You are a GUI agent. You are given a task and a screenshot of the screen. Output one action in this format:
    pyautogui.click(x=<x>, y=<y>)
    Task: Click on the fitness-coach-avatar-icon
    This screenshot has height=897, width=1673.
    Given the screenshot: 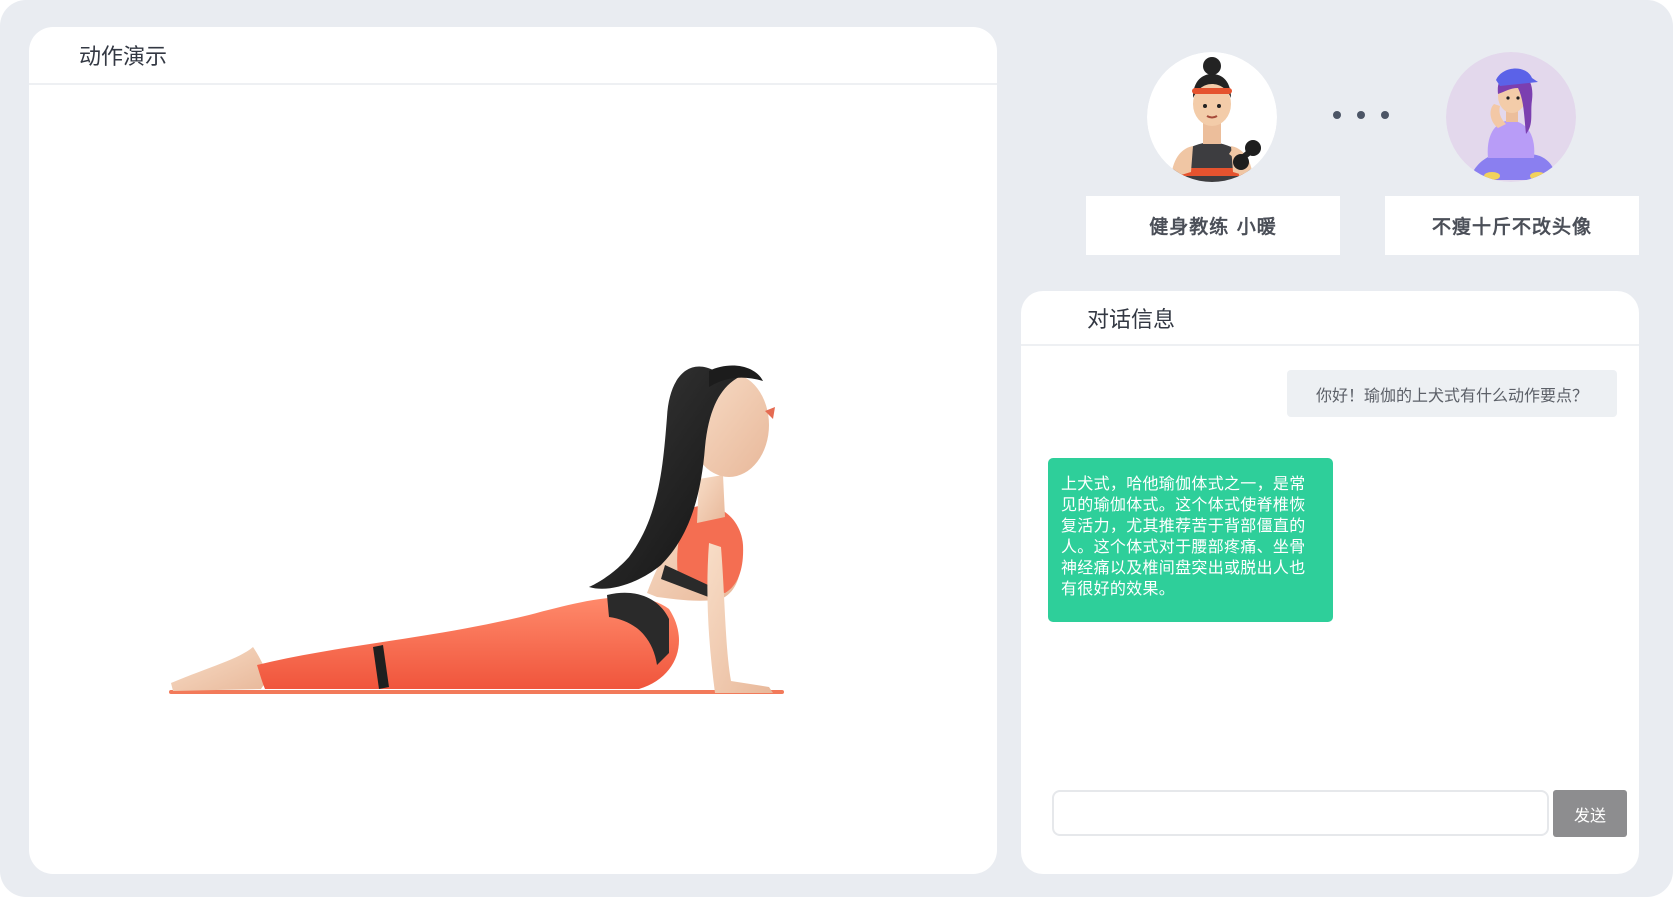 What is the action you would take?
    pyautogui.click(x=1212, y=117)
    